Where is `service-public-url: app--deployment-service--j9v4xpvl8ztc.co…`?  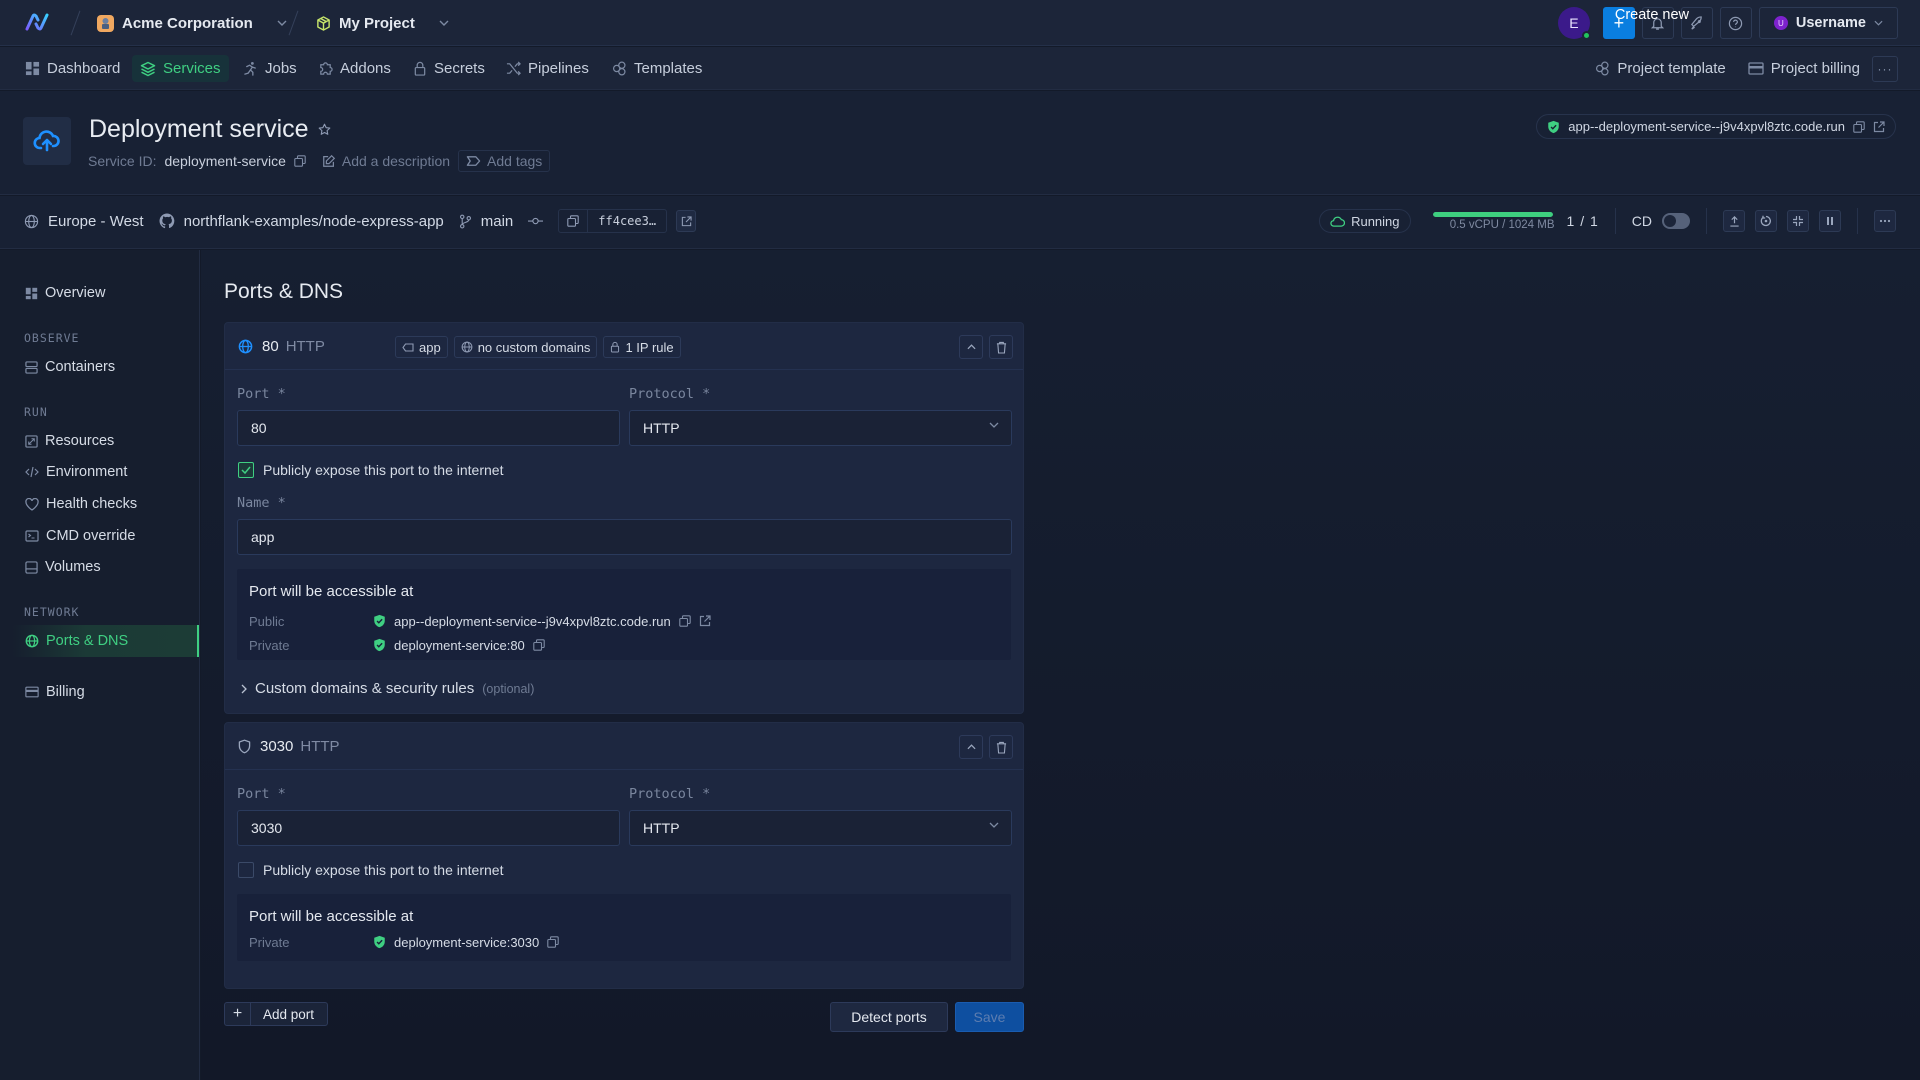
service-public-url: app--deployment-service--j9v4xpvl8ztc.co… is located at coordinates (1706, 126).